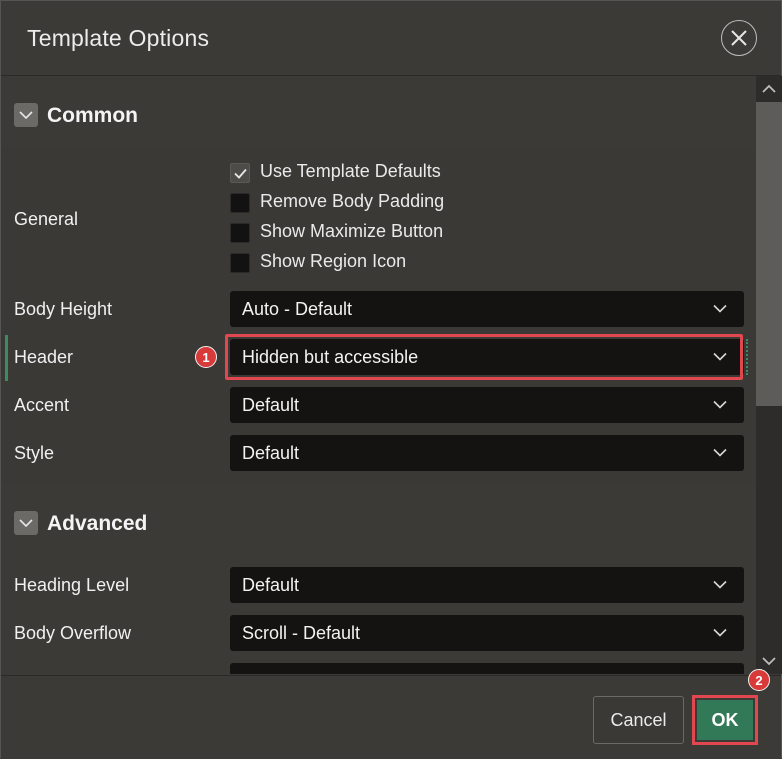  Describe the element at coordinates (487, 405) in the screenshot. I see `select-accent: Default` at that location.